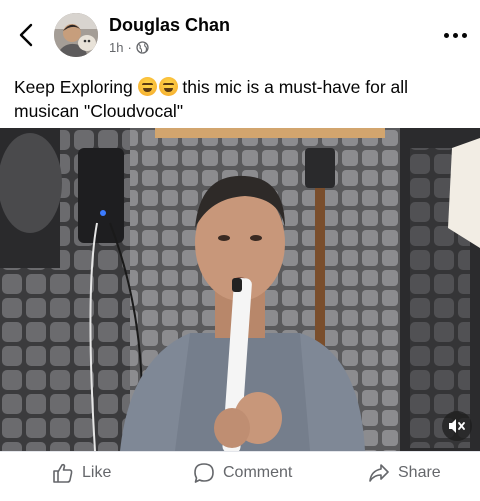 Image resolution: width=480 pixels, height=501 pixels. I want to click on post-meta: 1h ·, so click(129, 47).